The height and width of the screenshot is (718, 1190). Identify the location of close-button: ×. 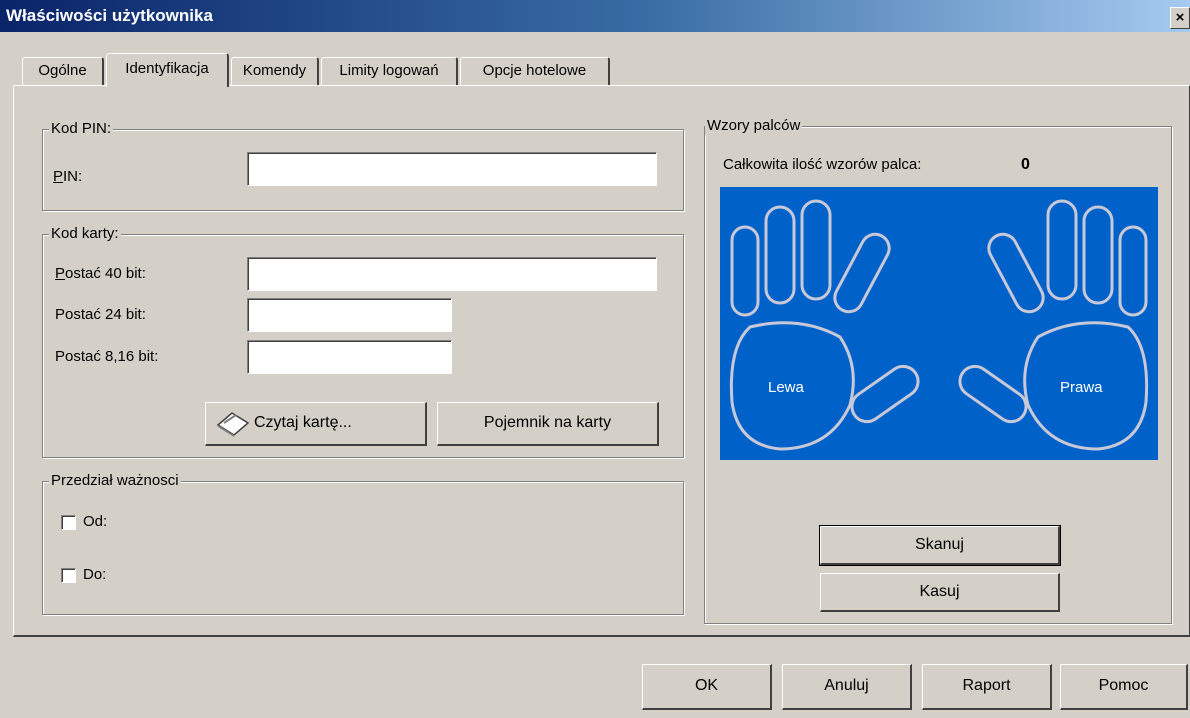
(1180, 18).